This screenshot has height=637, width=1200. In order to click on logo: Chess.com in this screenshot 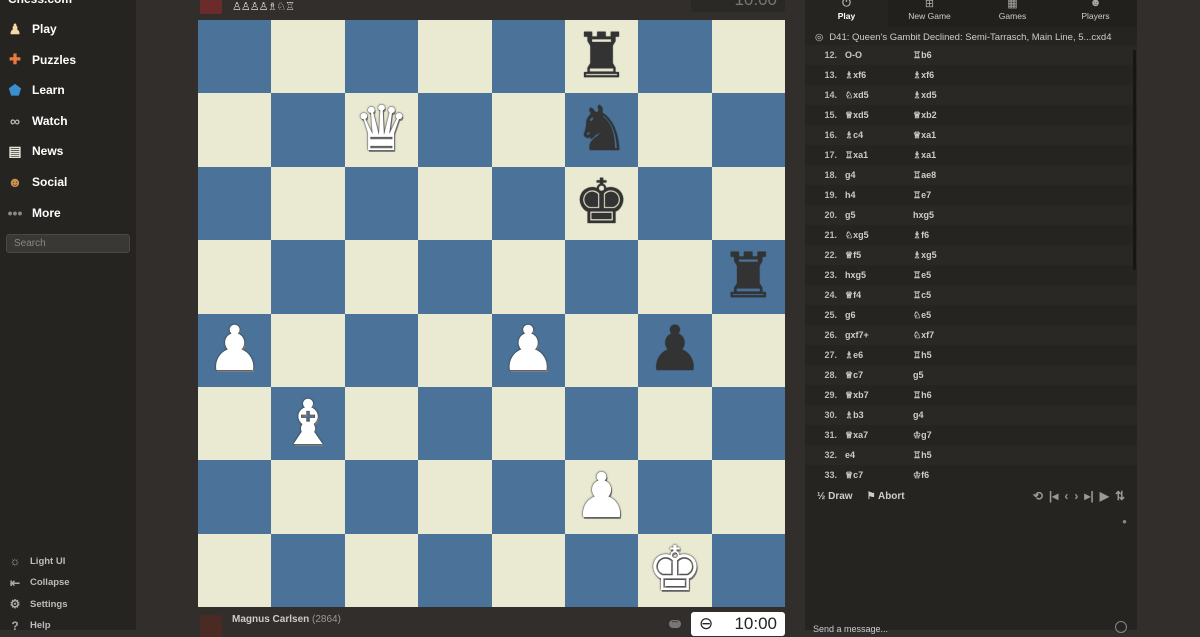, I will do `click(48, 3)`.